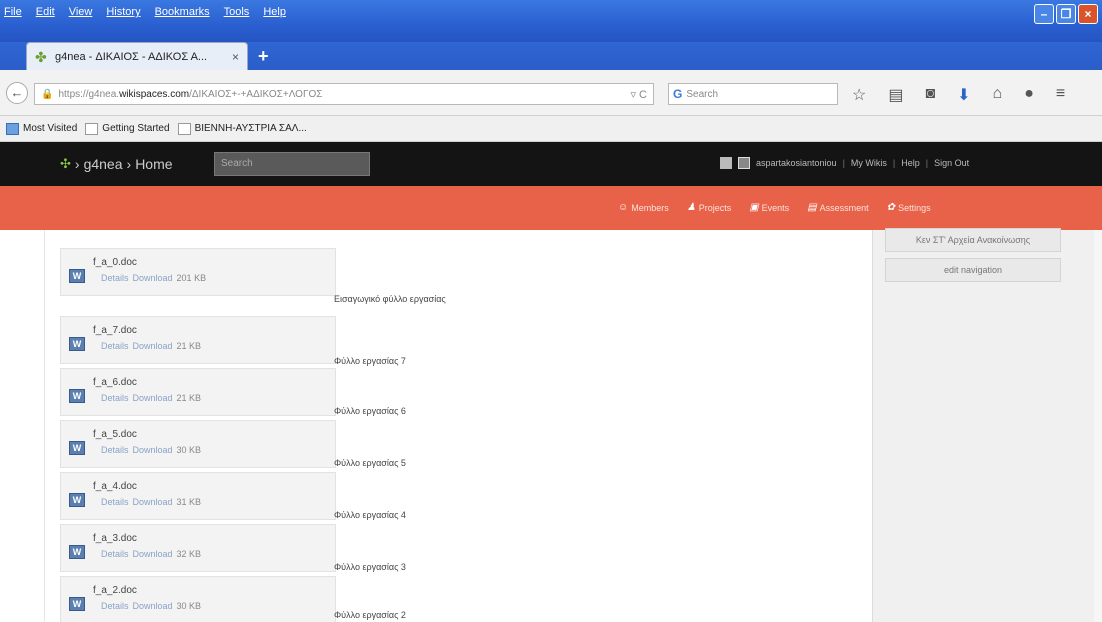 The image size is (1102, 622). What do you see at coordinates (13, 12) in the screenshot?
I see `menu-file: File` at bounding box center [13, 12].